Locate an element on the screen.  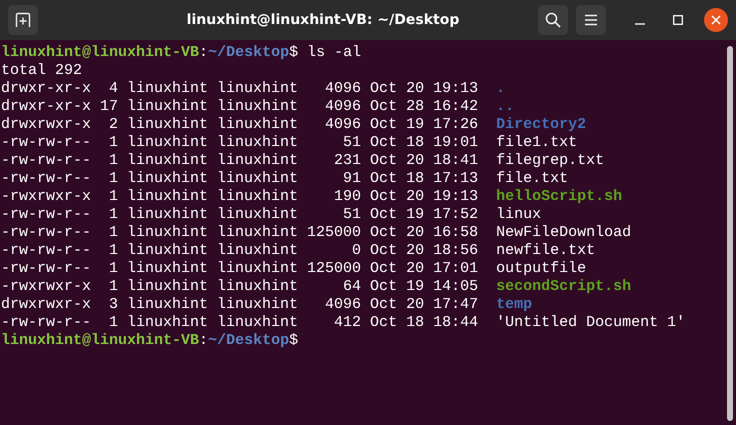
file-details: drwxr-xr-x 17 linuxhint linuxhint 4096 Oct 28 16:42 is located at coordinates (239, 106).